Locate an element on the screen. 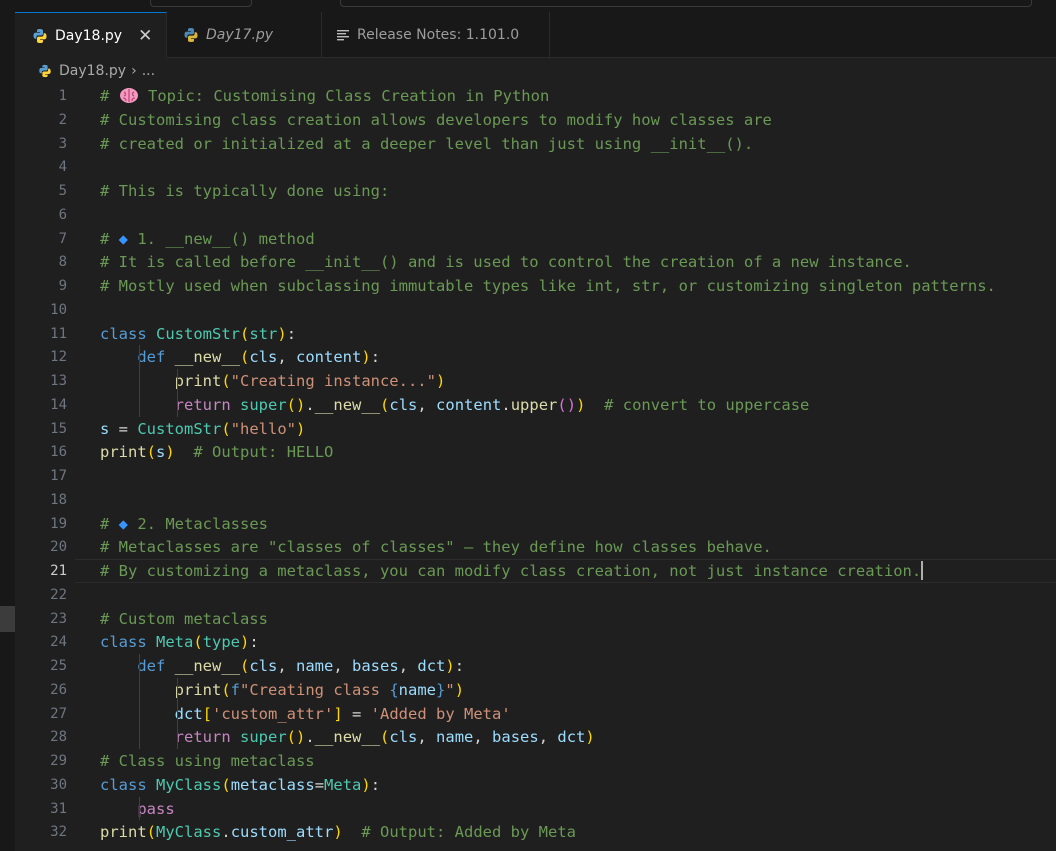 This screenshot has width=1056, height=851. line-number: 5 is located at coordinates (62, 191).